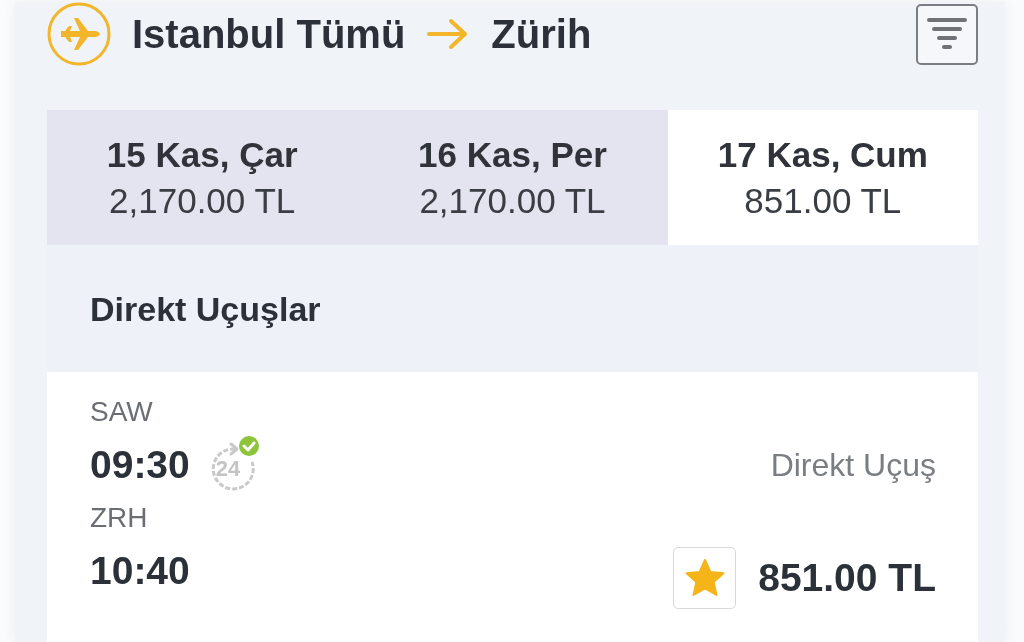 The image size is (1024, 642). Describe the element at coordinates (269, 34) in the screenshot. I see `origin-city: Istanbul Tümü` at that location.